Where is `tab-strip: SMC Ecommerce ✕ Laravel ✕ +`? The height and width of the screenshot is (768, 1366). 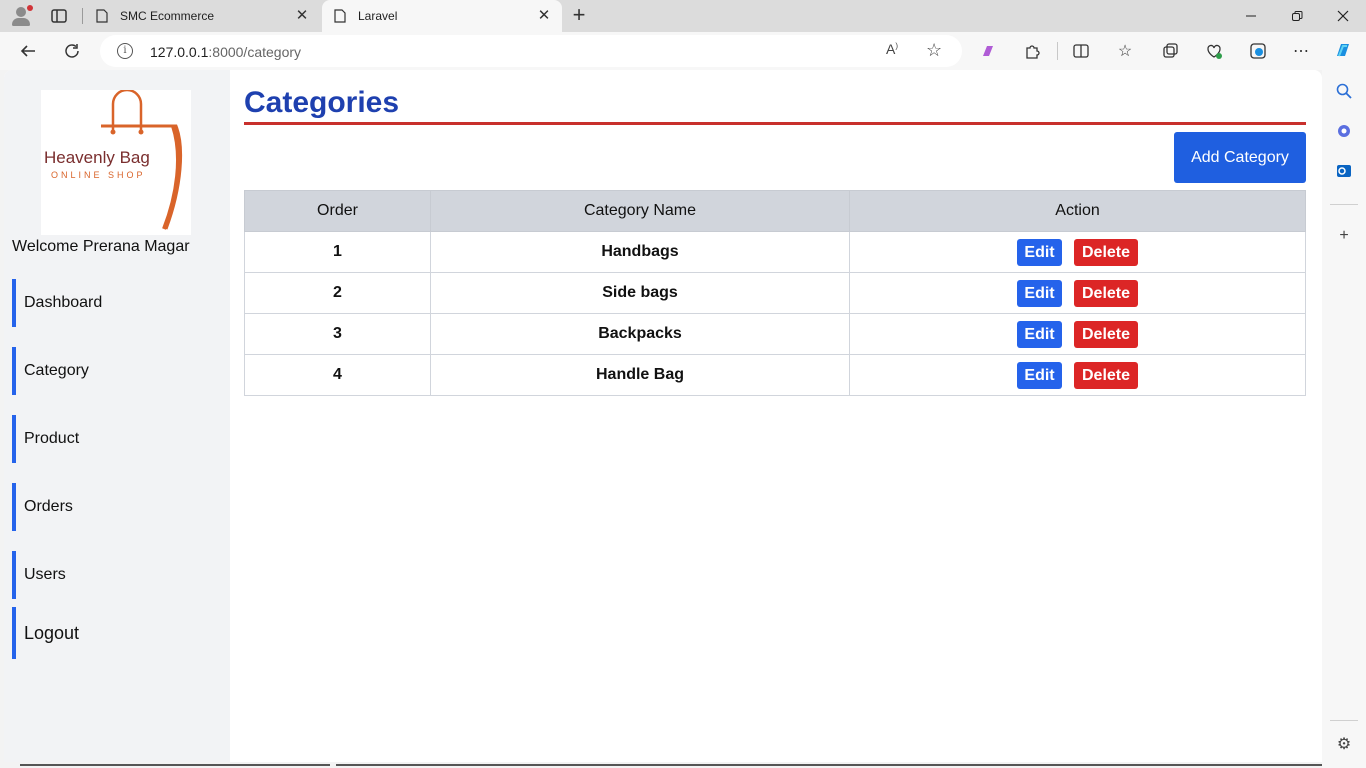 tab-strip: SMC Ecommerce ✕ Laravel ✕ + is located at coordinates (683, 16).